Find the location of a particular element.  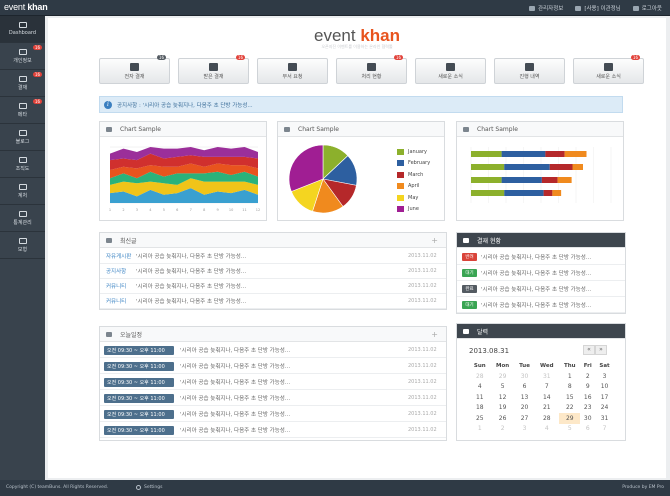

calendar-day: 16 is located at coordinates (587, 397).